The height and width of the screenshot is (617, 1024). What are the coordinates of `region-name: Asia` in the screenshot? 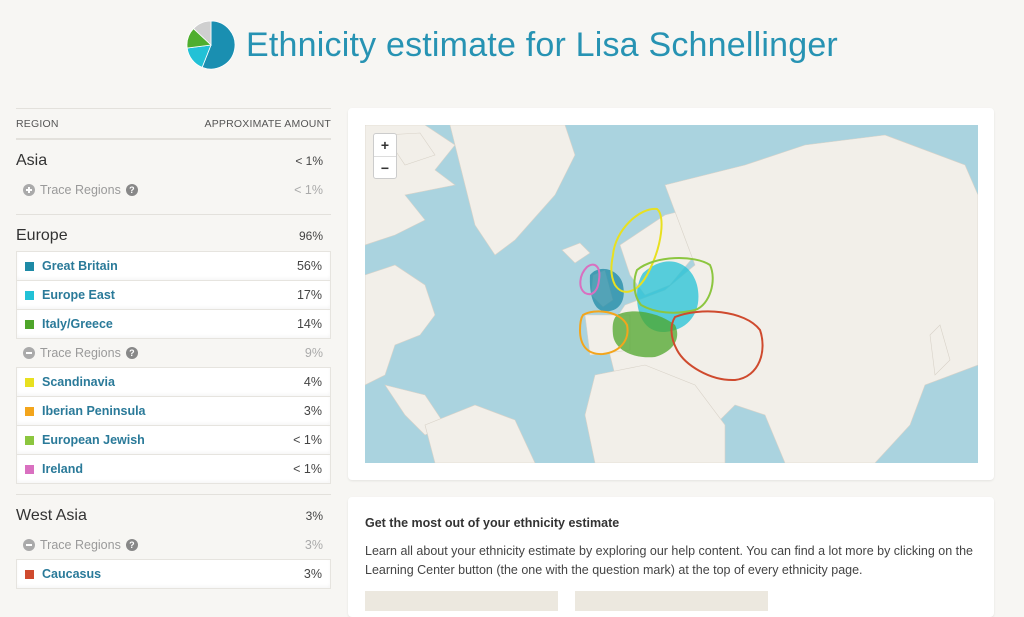 It's located at (32, 160).